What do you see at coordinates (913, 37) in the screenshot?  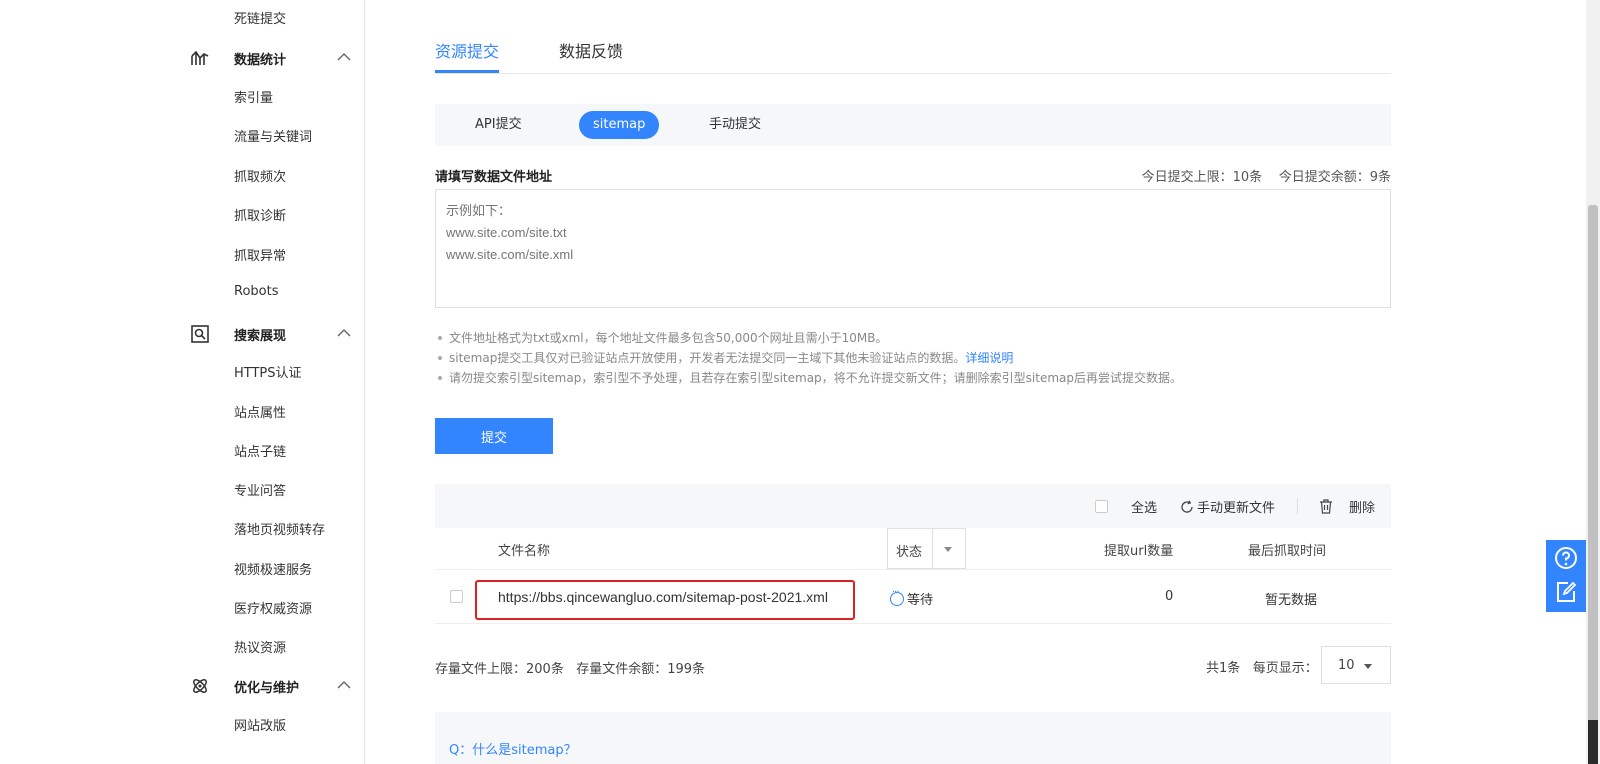 I see `main-tabs: 资源提交 数据反馈` at bounding box center [913, 37].